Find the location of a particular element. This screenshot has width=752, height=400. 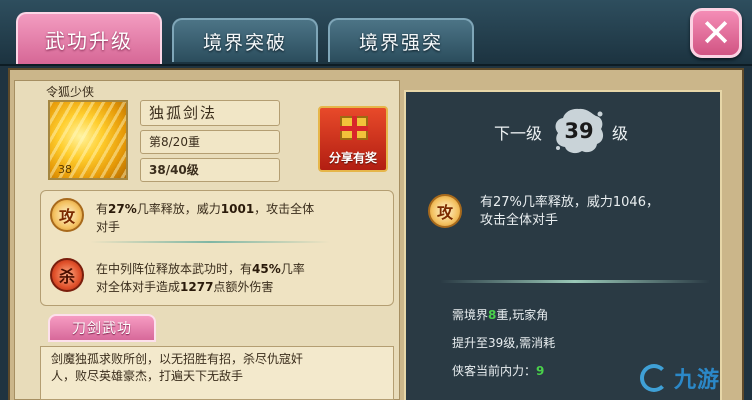

watermark-text: 九游 is located at coordinates (697, 380).